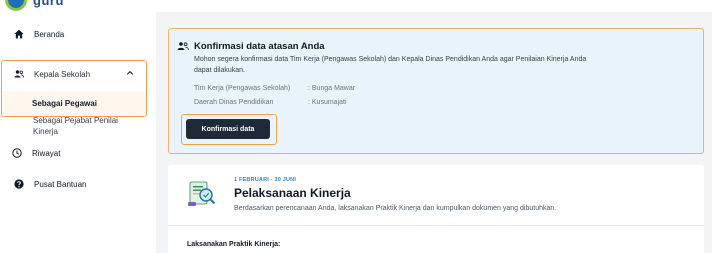 The width and height of the screenshot is (712, 253). I want to click on document-search-icon, so click(202, 193).